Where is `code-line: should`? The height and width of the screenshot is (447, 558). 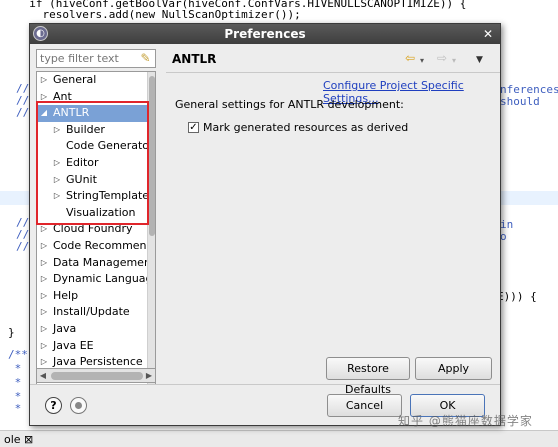 code-line: should is located at coordinates (520, 101).